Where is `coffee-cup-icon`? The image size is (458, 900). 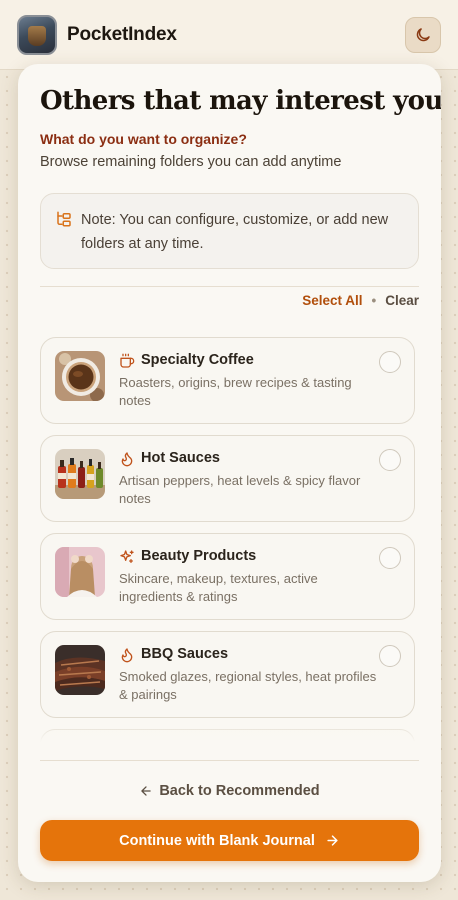
coffee-cup-icon is located at coordinates (127, 360).